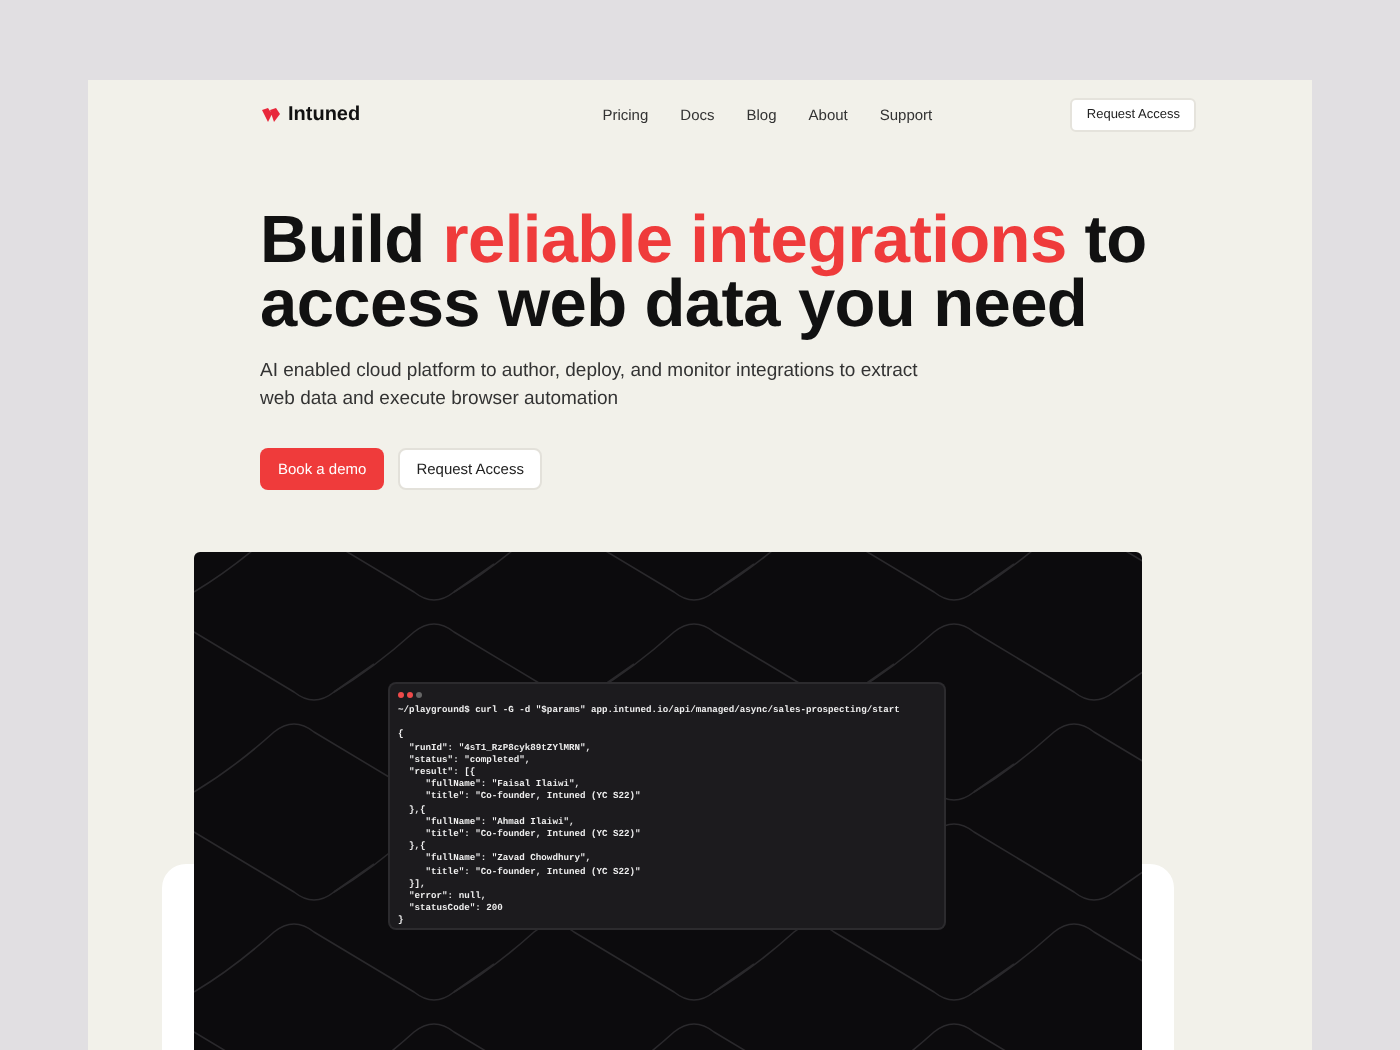 The image size is (1400, 1050). What do you see at coordinates (271, 114) in the screenshot?
I see `logo-icon` at bounding box center [271, 114].